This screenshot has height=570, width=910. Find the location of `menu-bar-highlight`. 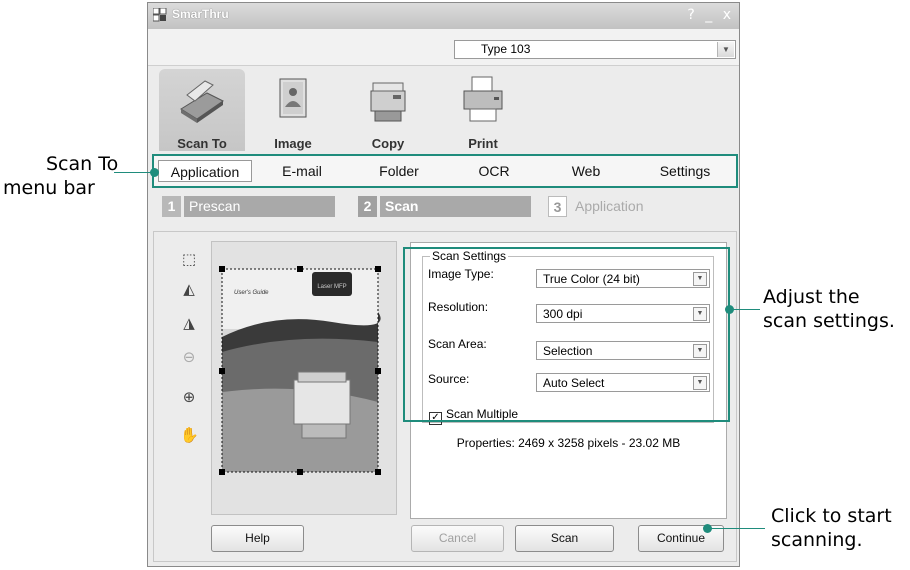

menu-bar-highlight is located at coordinates (445, 171).